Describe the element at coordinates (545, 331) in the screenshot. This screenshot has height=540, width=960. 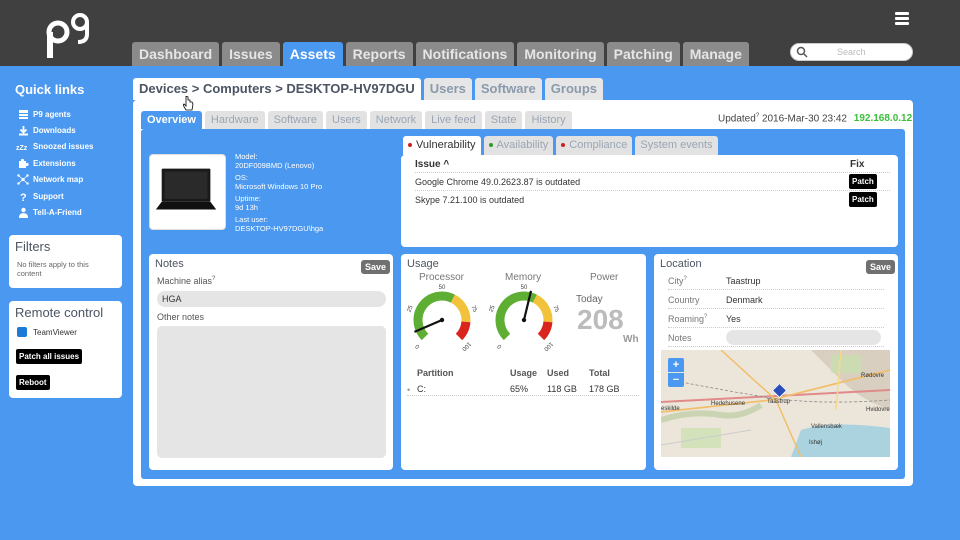
I see `memory-gauge-red-band` at that location.